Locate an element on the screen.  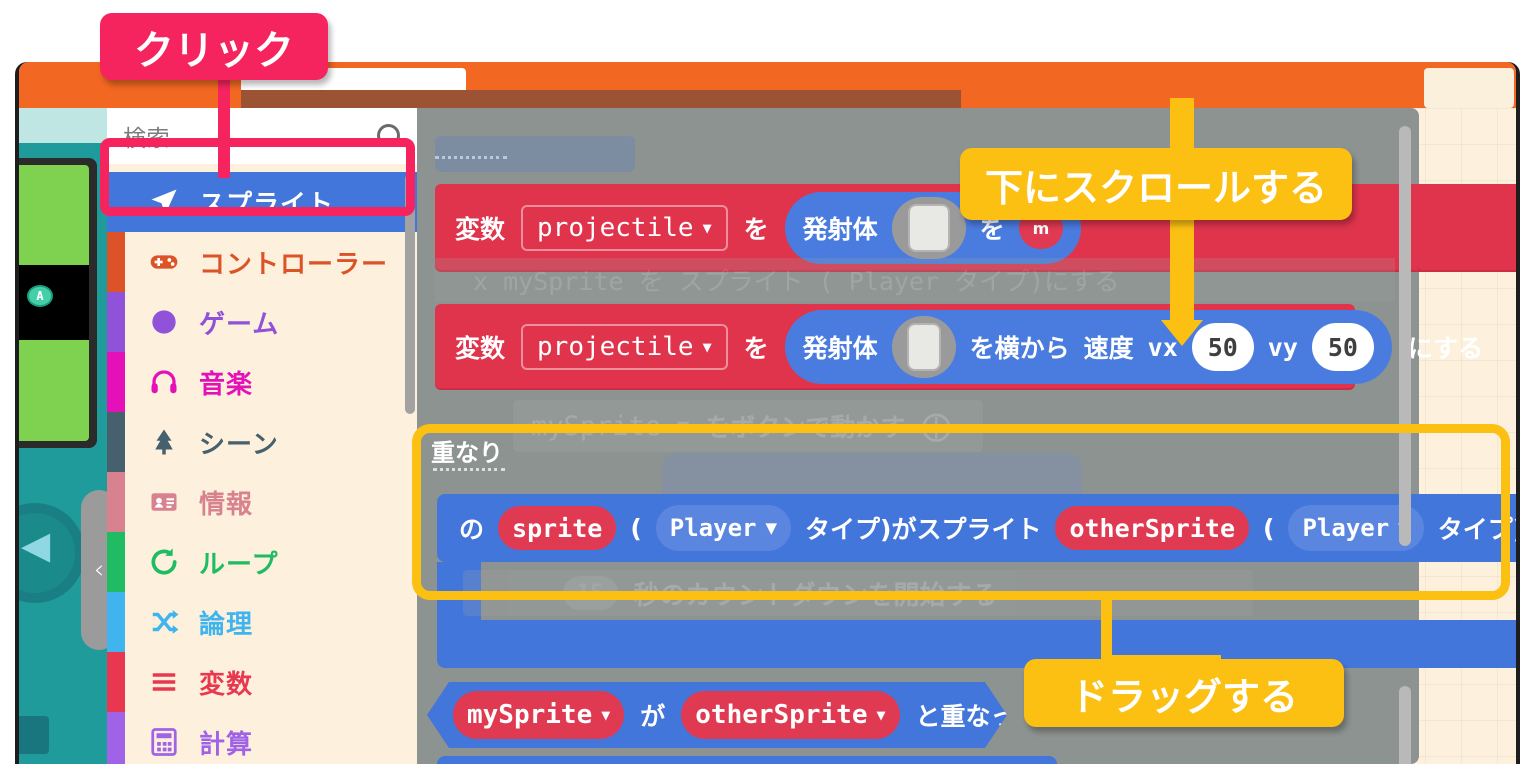
highlight-sprite-category is located at coordinates (257, 177).